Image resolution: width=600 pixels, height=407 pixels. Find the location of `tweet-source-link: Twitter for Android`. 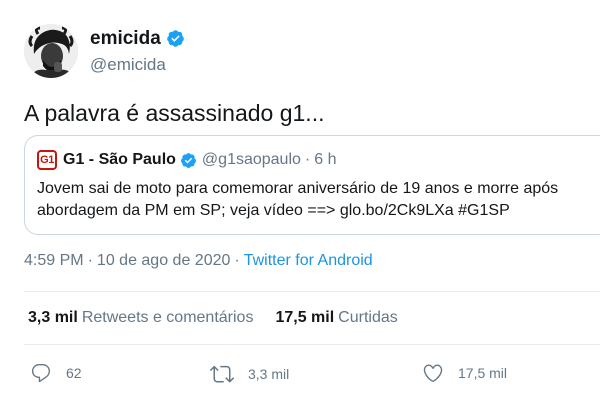

tweet-source-link: Twitter for Android is located at coordinates (308, 260).